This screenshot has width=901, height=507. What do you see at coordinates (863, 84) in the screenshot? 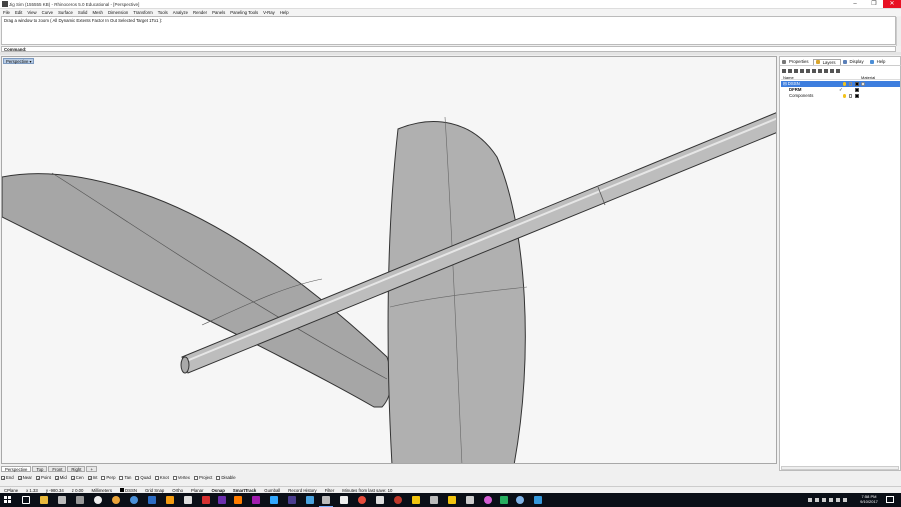
I see `material-icon` at bounding box center [863, 84].